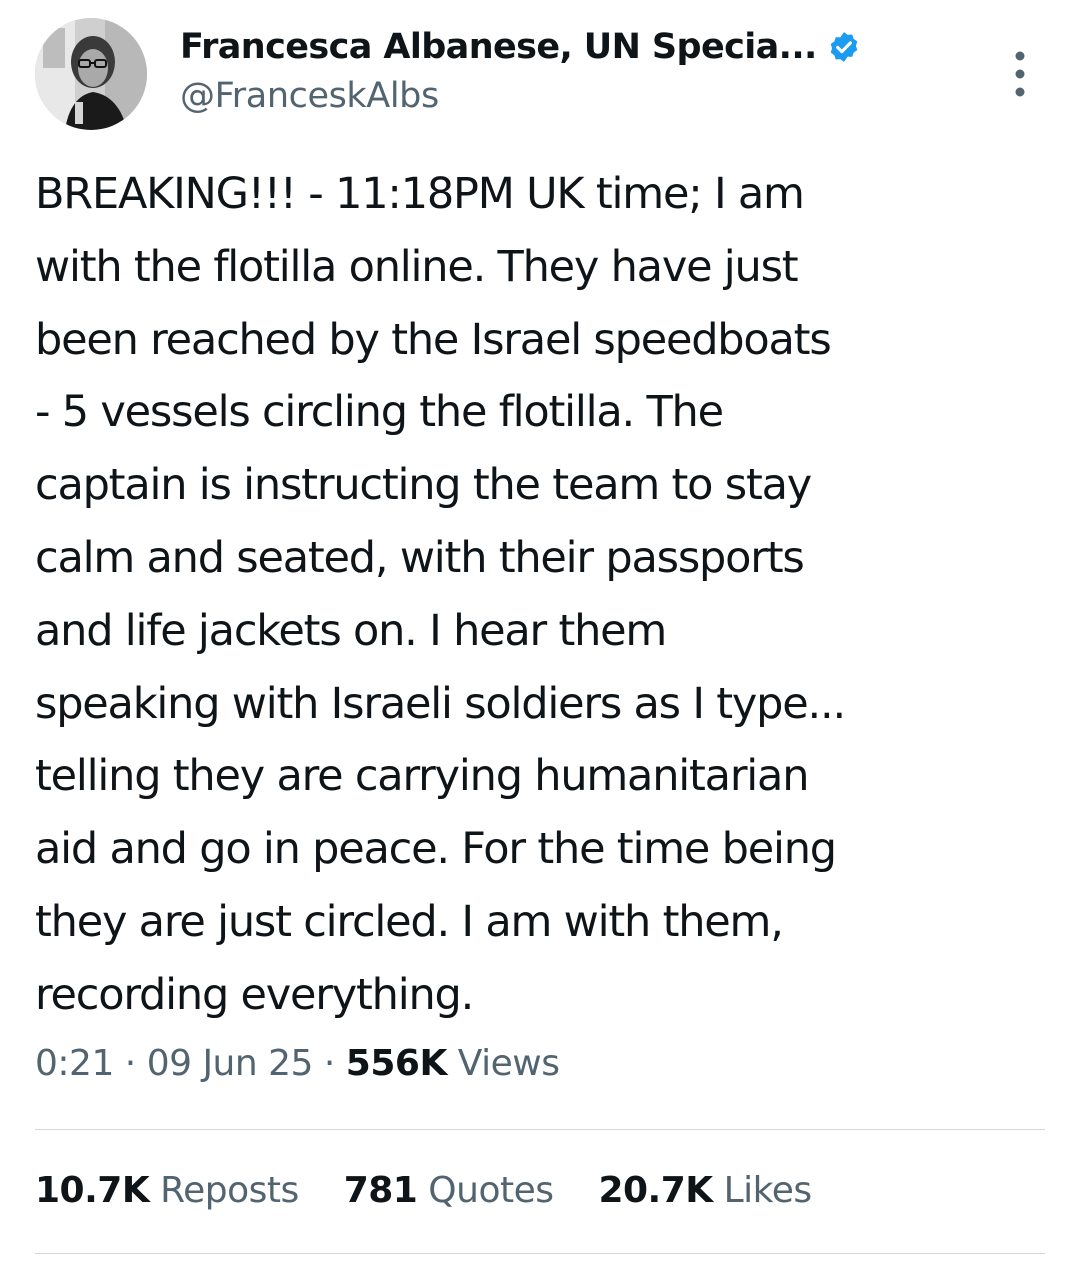  I want to click on reposts-count: 10.7K, so click(92, 1190).